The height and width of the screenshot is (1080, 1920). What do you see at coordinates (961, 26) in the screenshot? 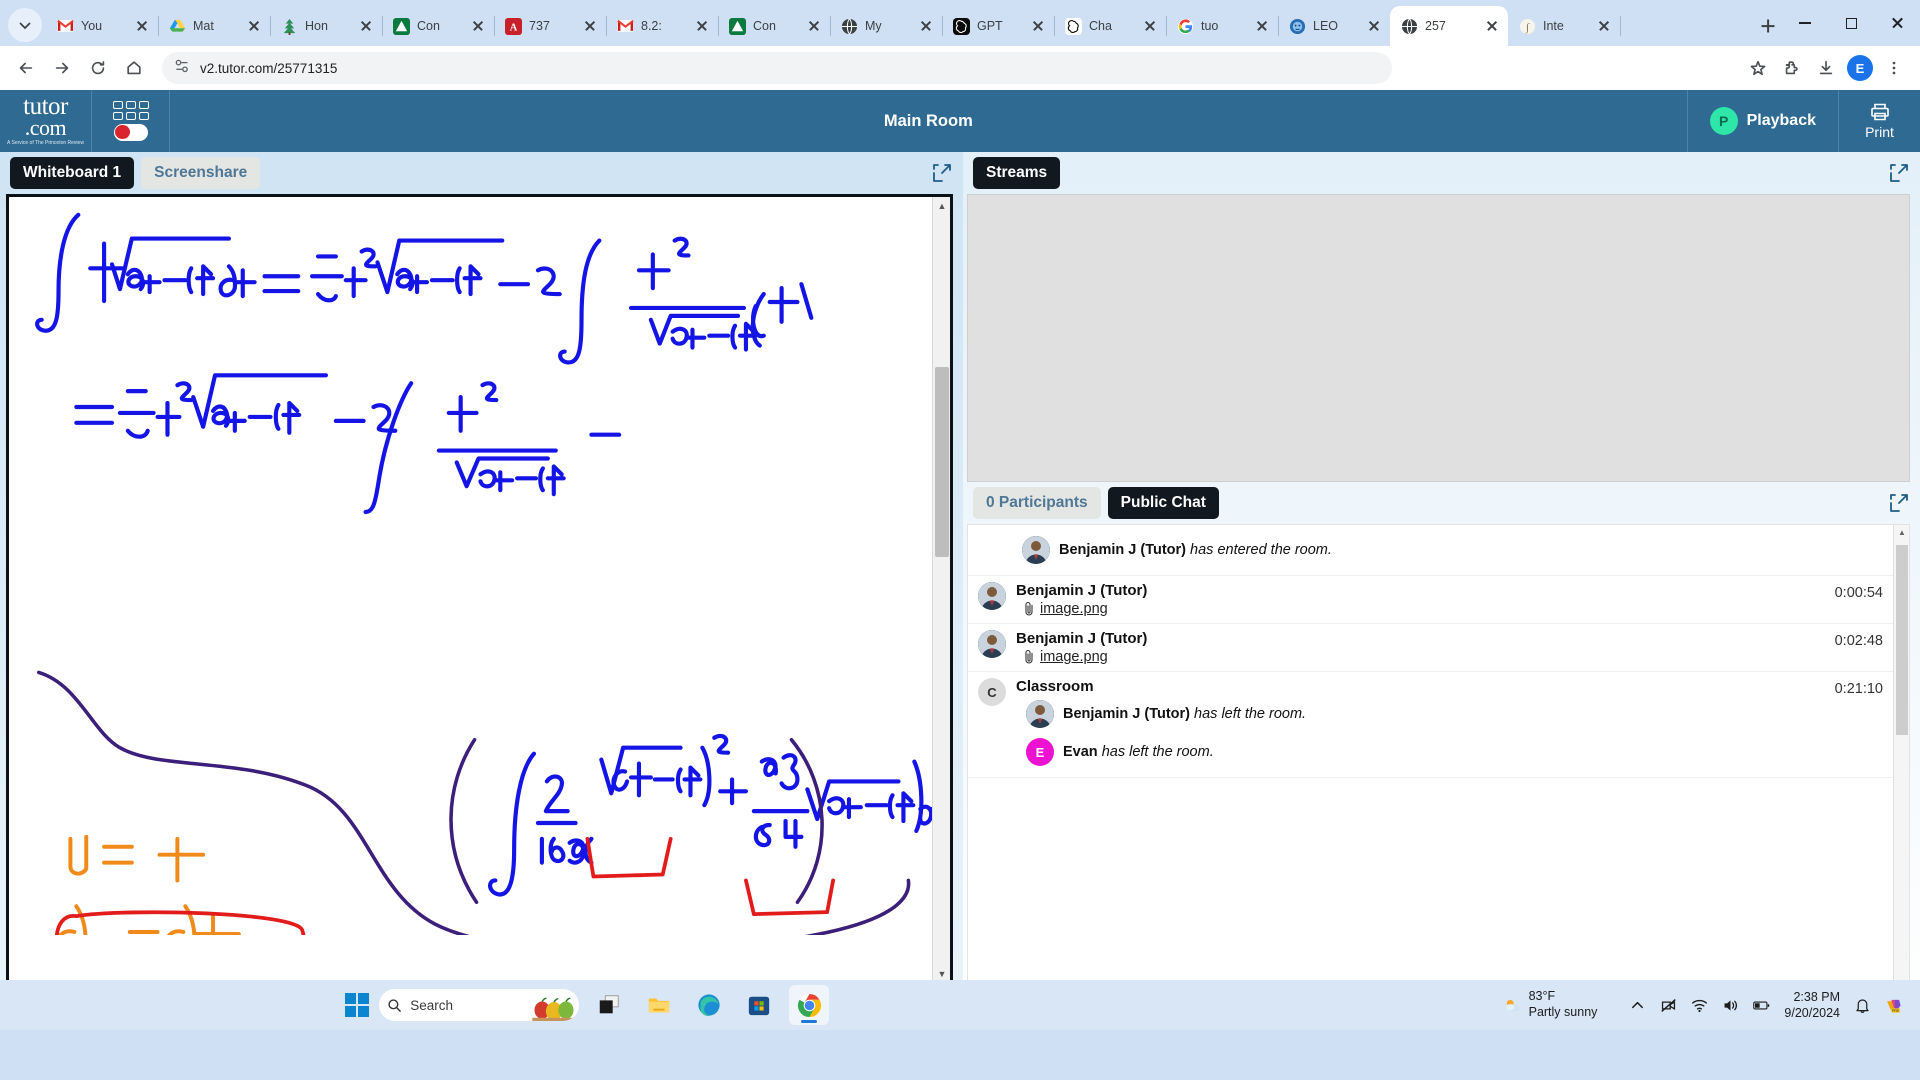
I see `openai-dark-icon` at bounding box center [961, 26].